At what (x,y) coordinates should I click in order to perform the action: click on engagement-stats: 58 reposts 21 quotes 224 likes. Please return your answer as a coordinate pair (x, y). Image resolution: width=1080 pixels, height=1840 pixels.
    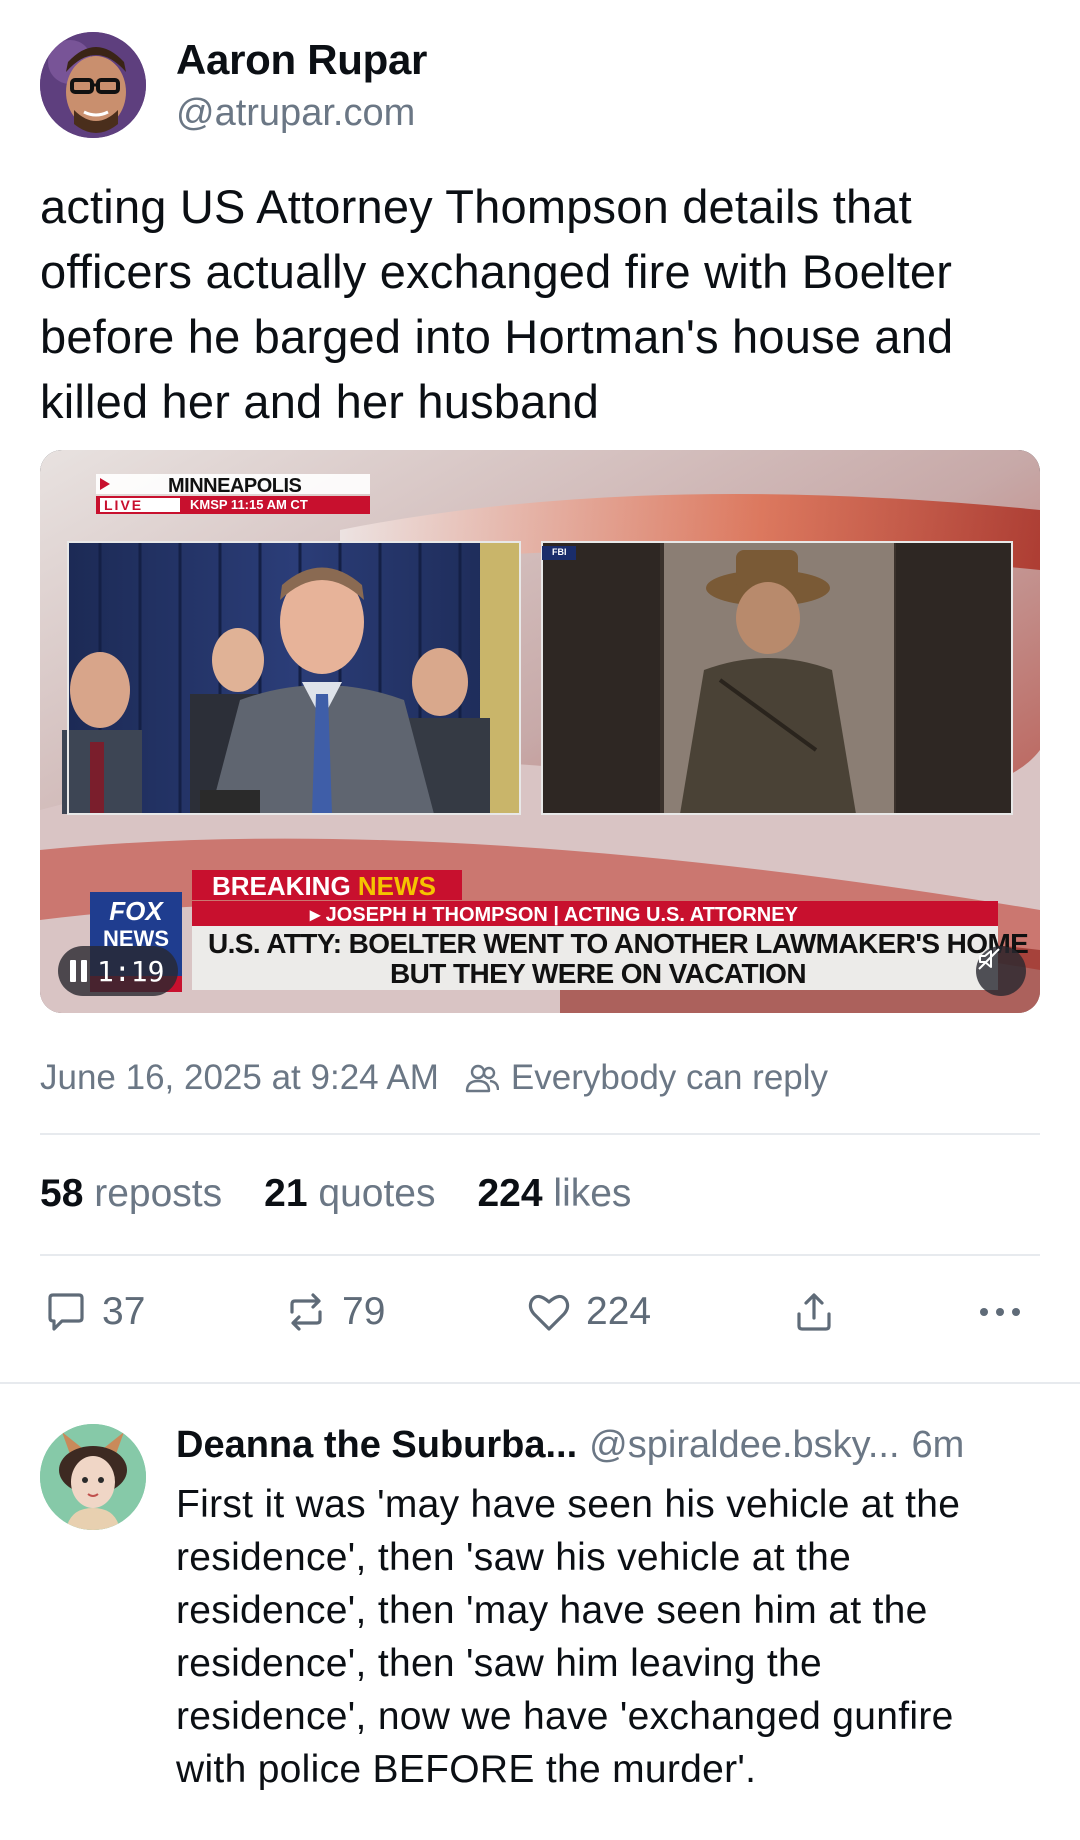
    Looking at the image, I should click on (356, 1194).